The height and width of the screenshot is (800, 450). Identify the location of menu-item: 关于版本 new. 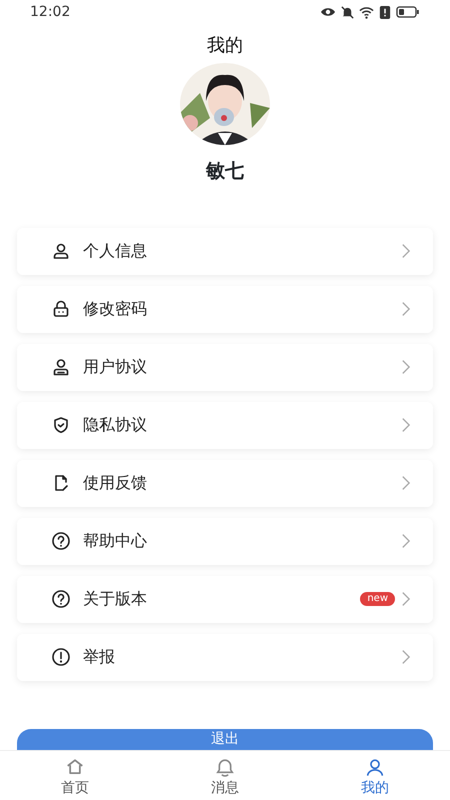
(225, 599).